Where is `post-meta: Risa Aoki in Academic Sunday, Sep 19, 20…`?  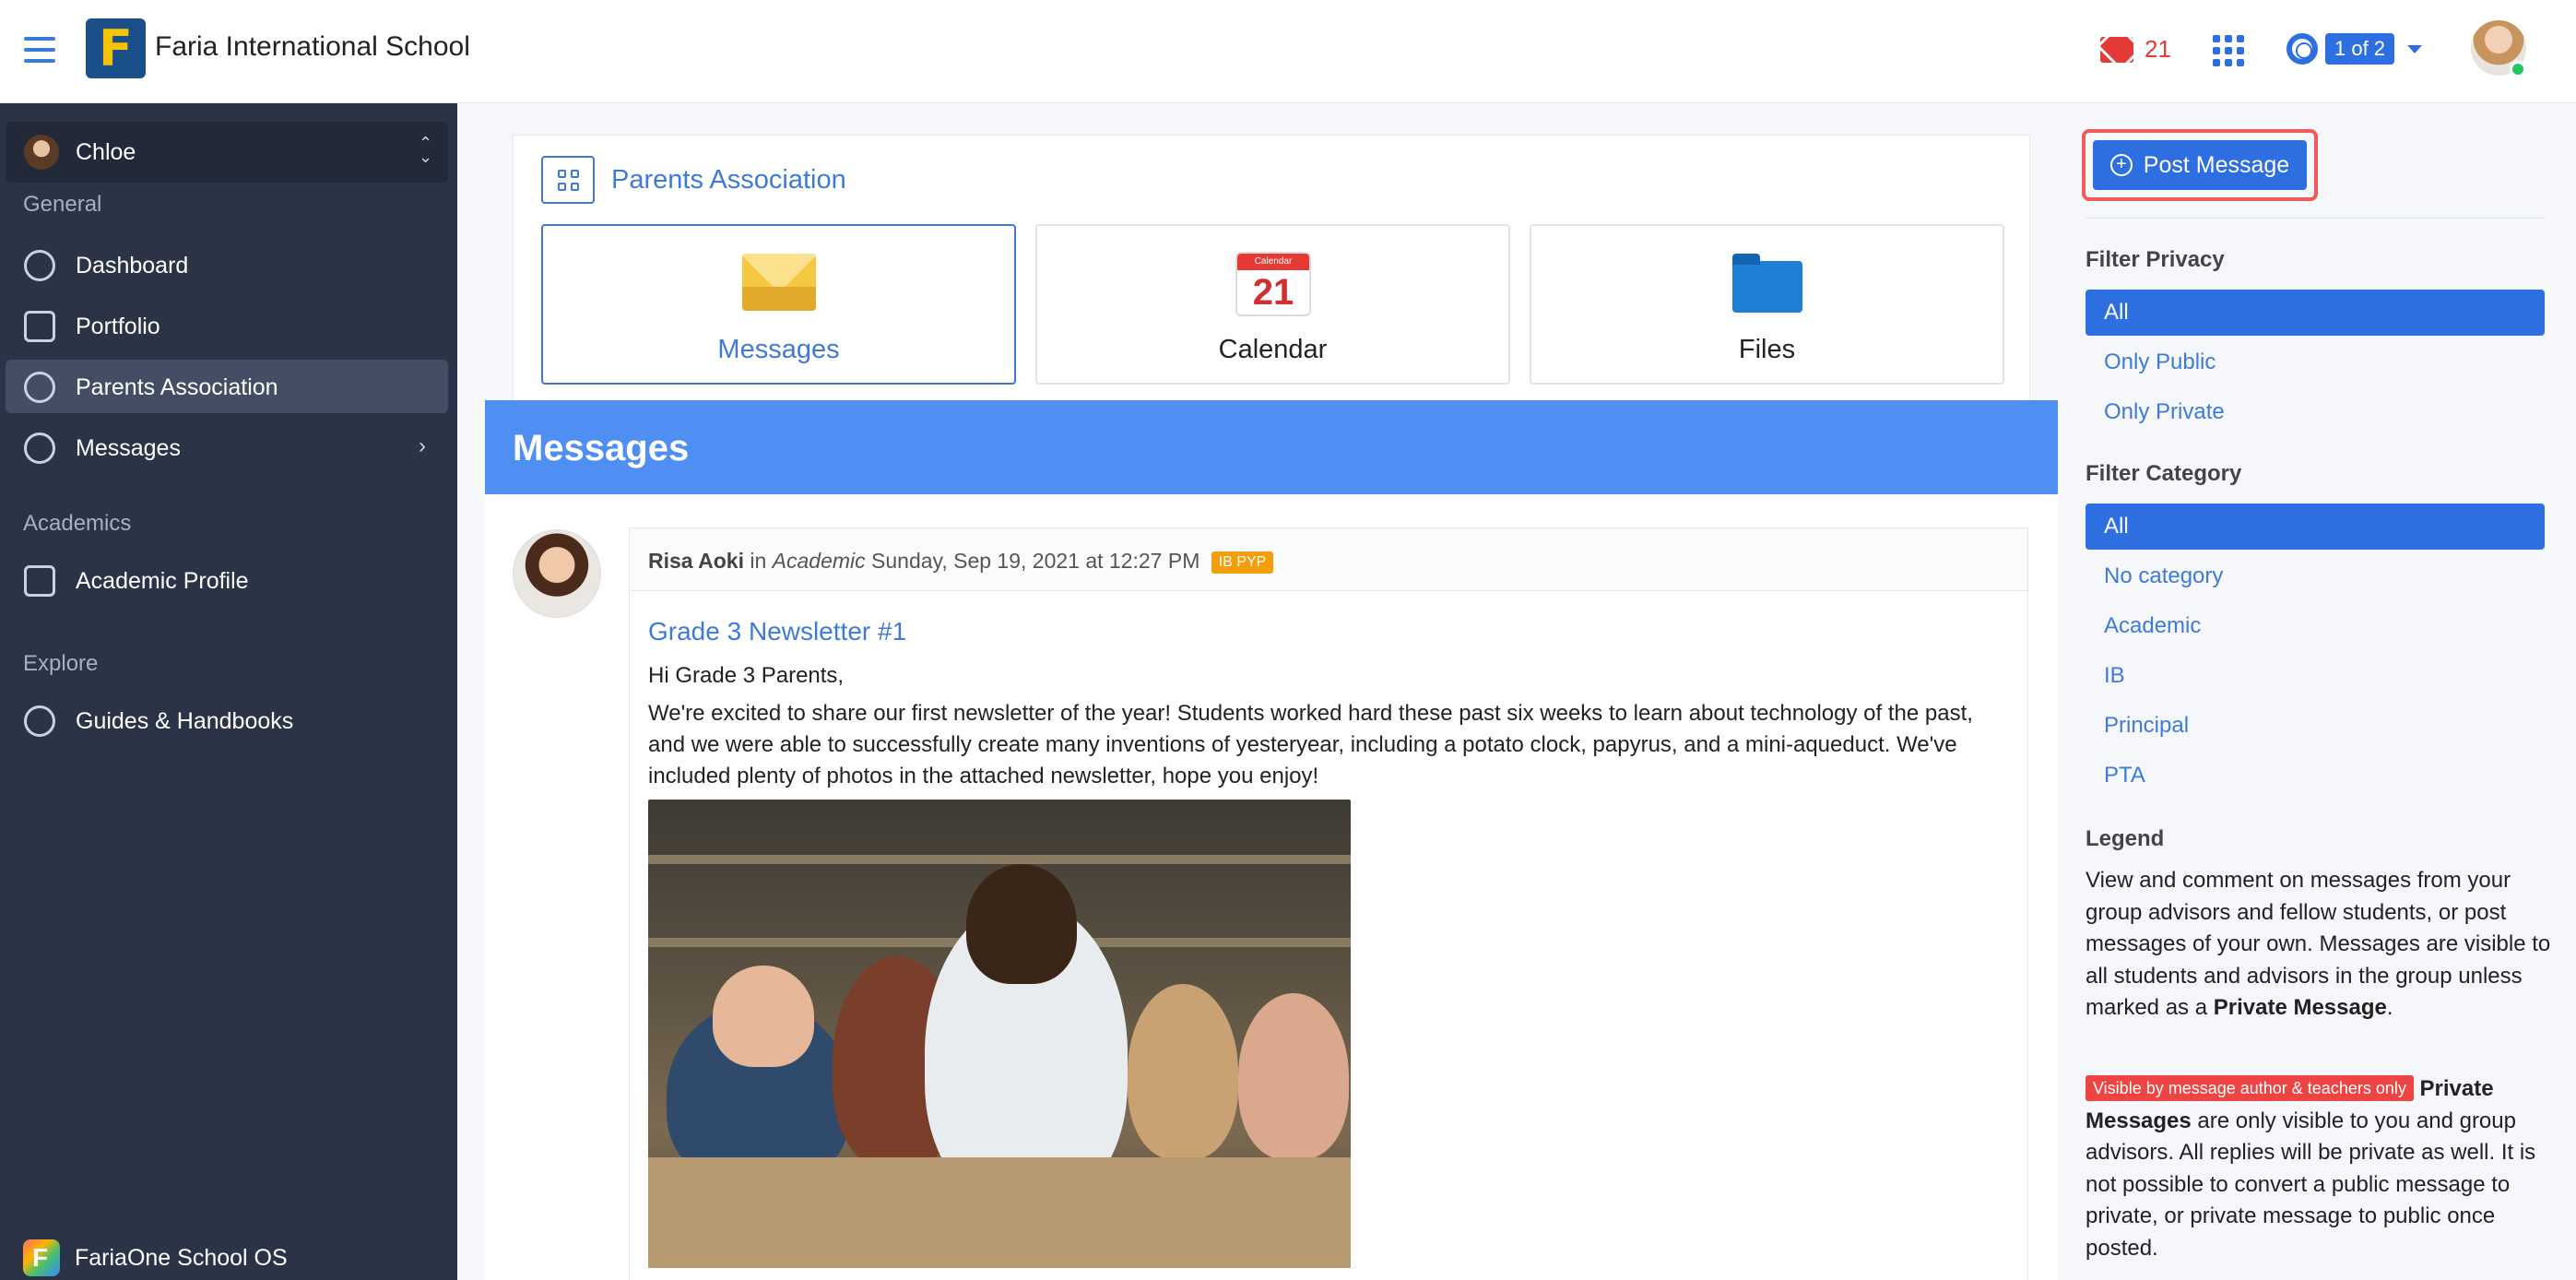 post-meta: Risa Aoki in Academic Sunday, Sep 19, 20… is located at coordinates (961, 562).